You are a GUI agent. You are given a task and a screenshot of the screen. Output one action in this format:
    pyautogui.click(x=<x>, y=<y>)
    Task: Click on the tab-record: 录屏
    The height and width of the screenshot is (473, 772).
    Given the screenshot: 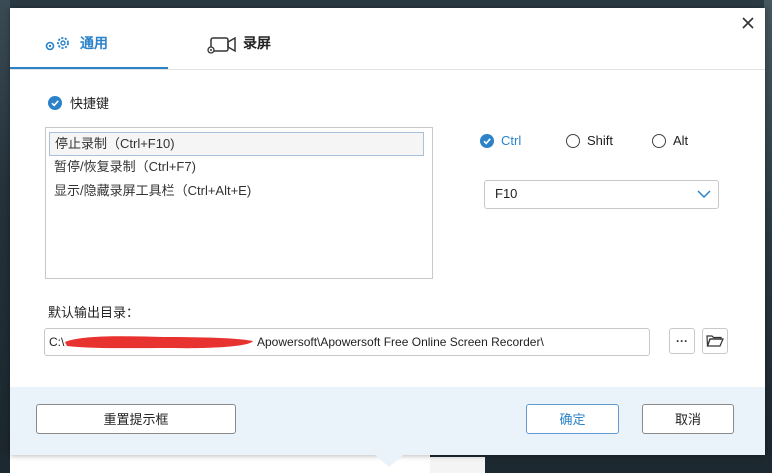 What is the action you would take?
    pyautogui.click(x=260, y=50)
    